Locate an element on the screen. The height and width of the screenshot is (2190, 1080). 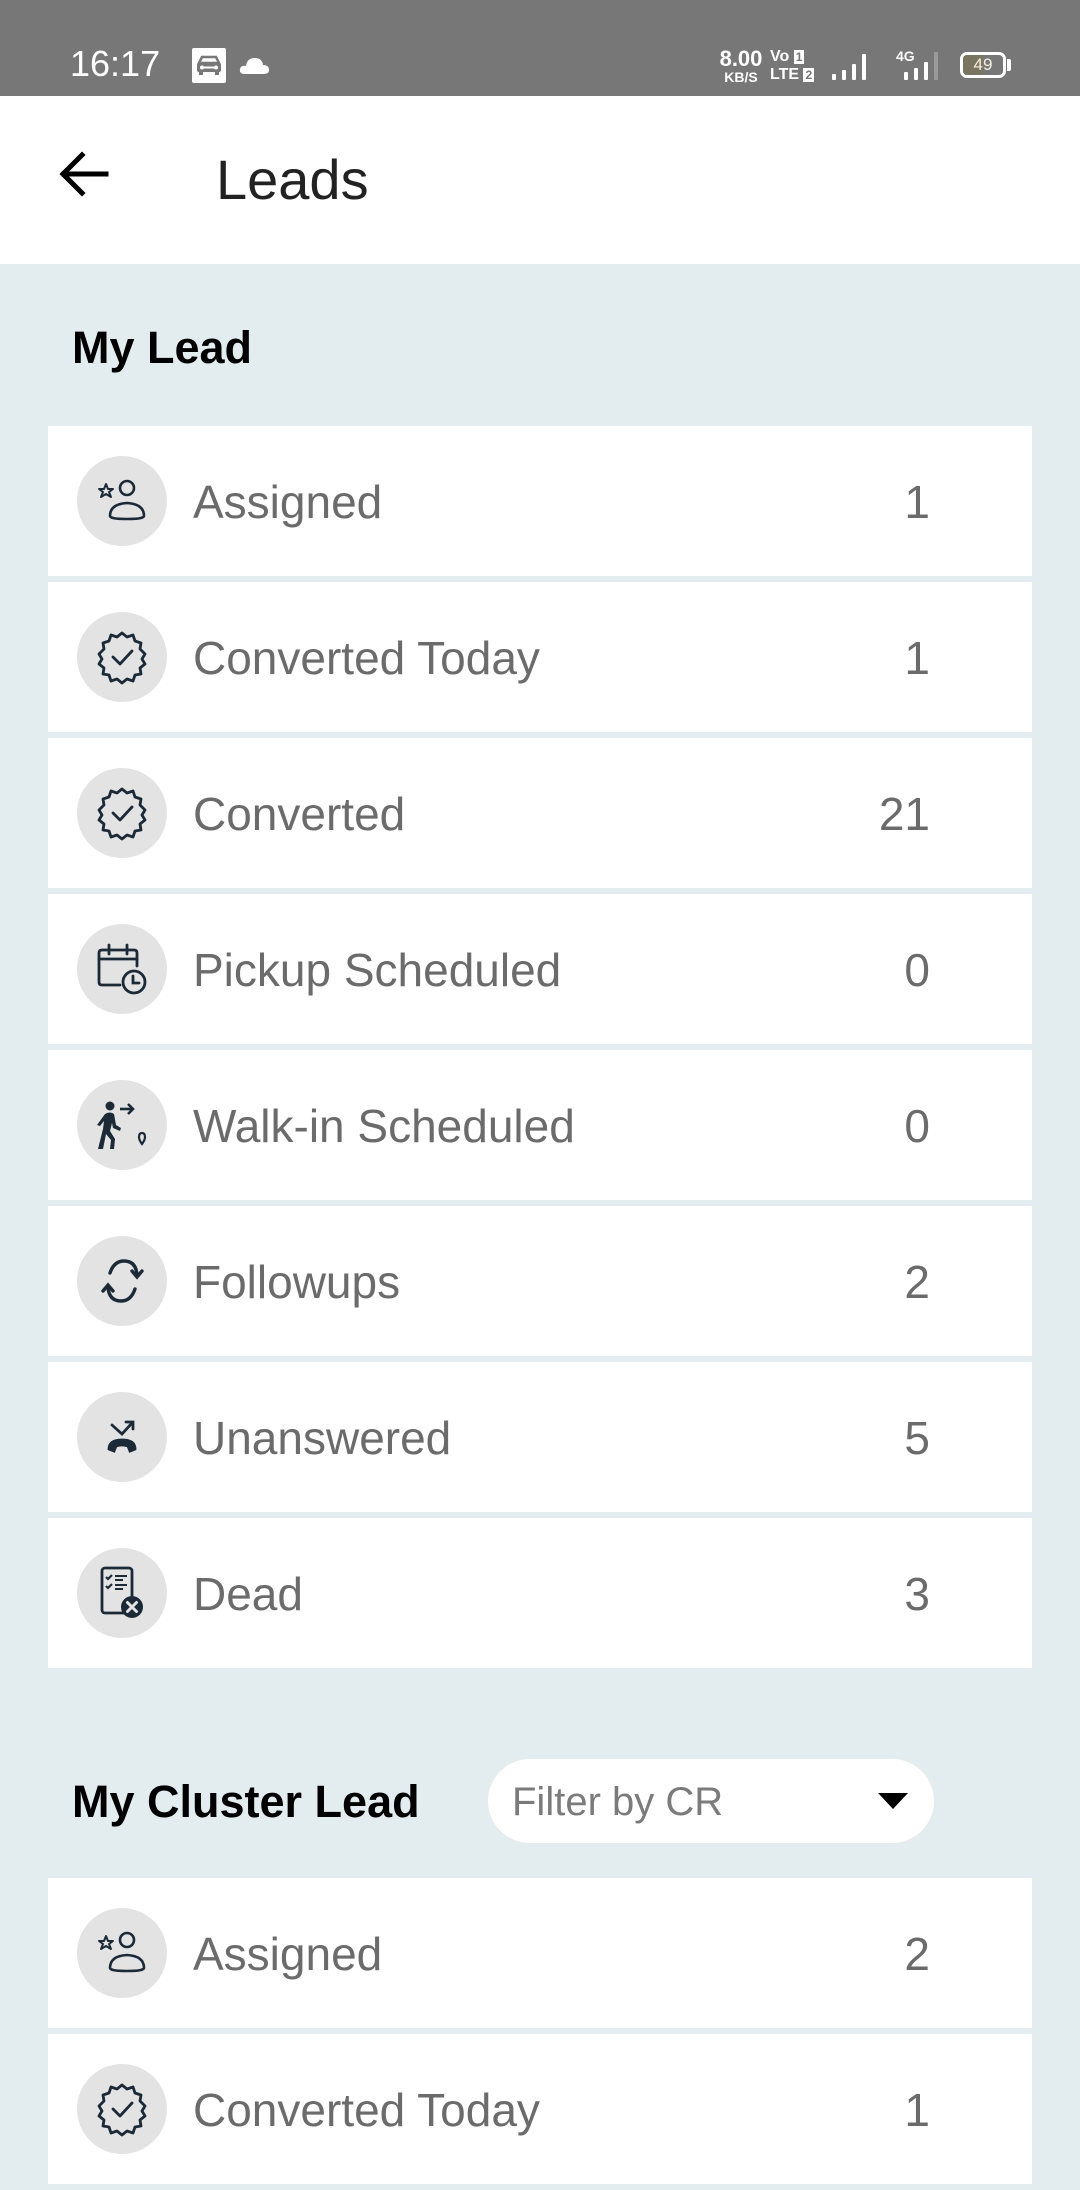
lead-row-count: 3 is located at coordinates (917, 1594).